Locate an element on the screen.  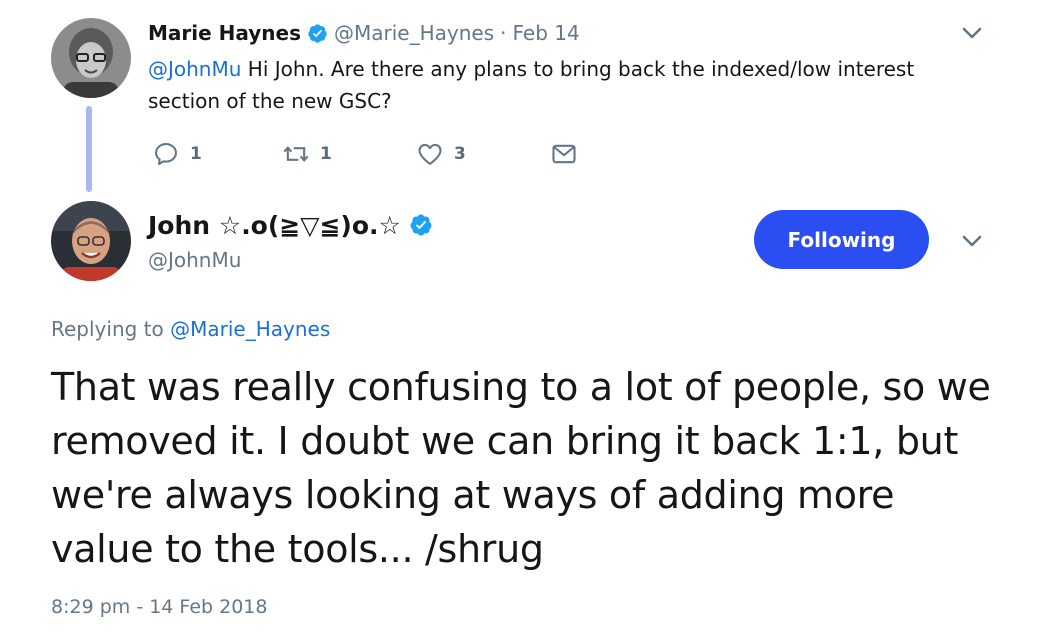
retweet-icon is located at coordinates (296, 154).